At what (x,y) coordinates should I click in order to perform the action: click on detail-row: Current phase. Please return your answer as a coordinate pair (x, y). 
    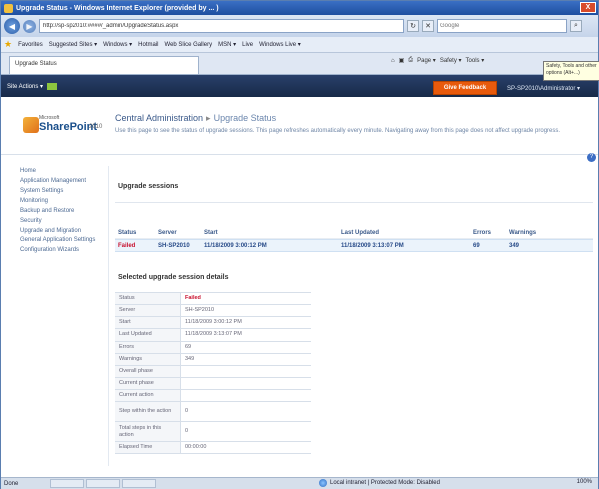
    Looking at the image, I should click on (213, 384).